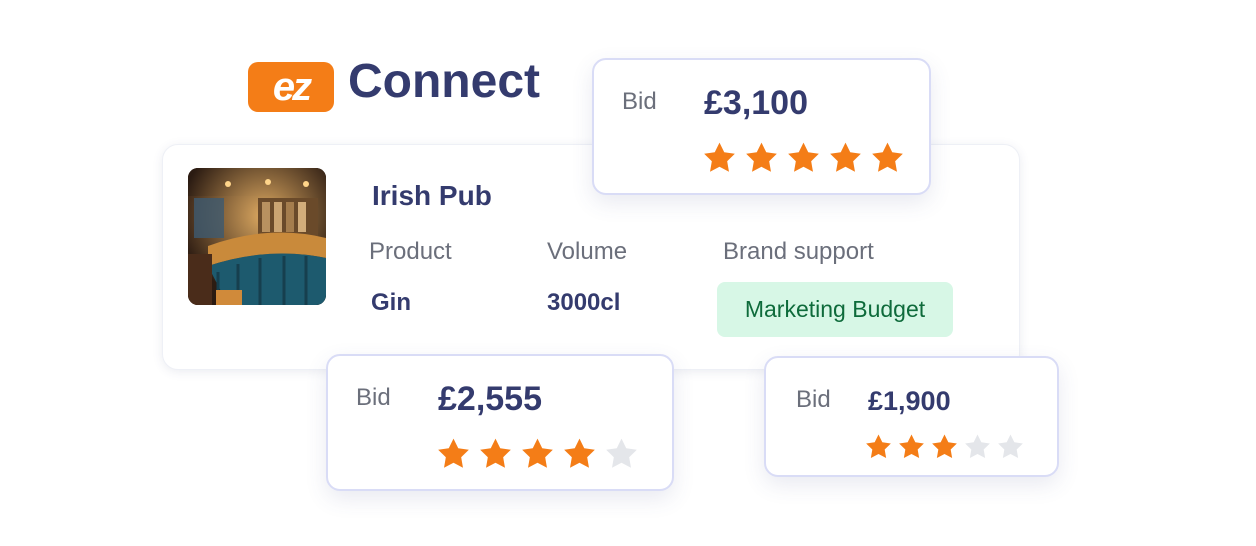  What do you see at coordinates (756, 103) in the screenshot?
I see `bid-amount: £3,100` at bounding box center [756, 103].